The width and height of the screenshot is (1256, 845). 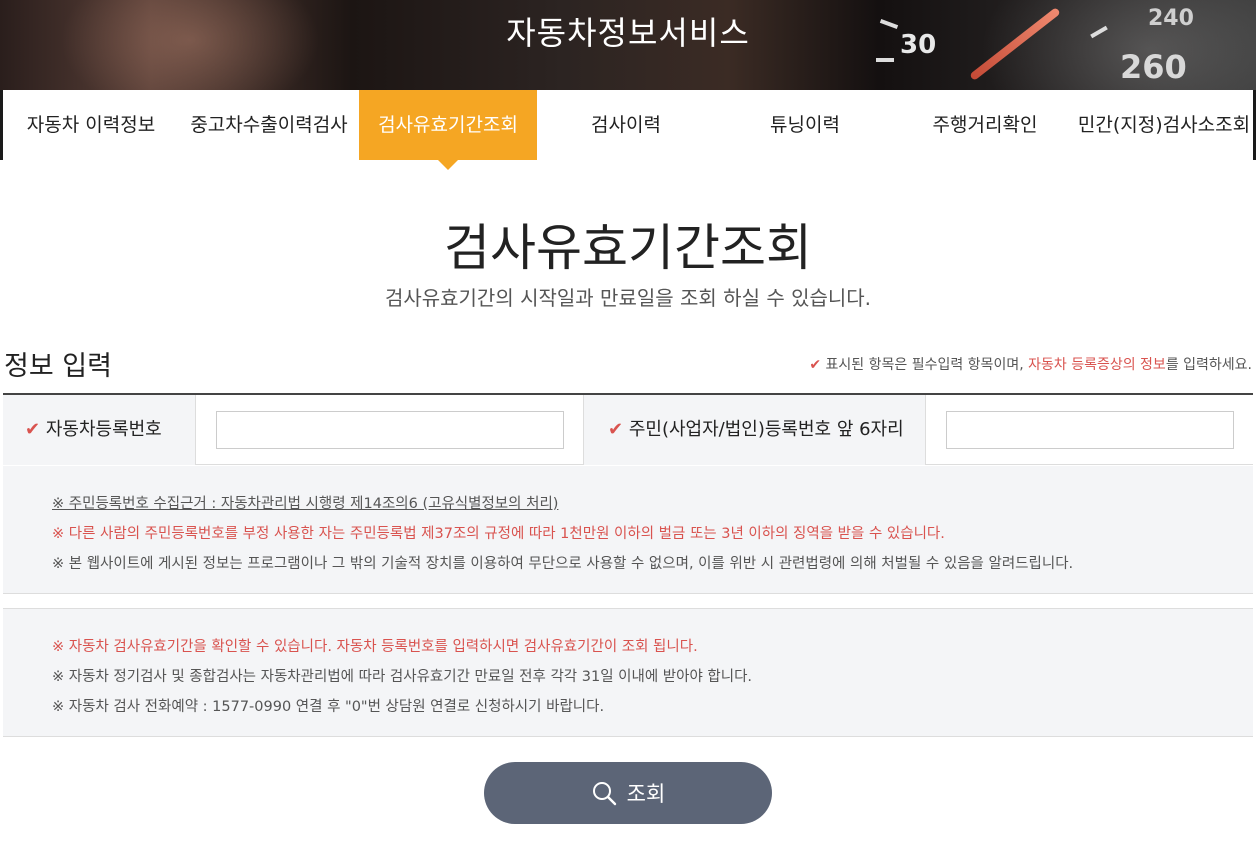 I want to click on id-number-label-text: 주민(사업자/법인)등록번호 앞 6자리, so click(x=766, y=429).